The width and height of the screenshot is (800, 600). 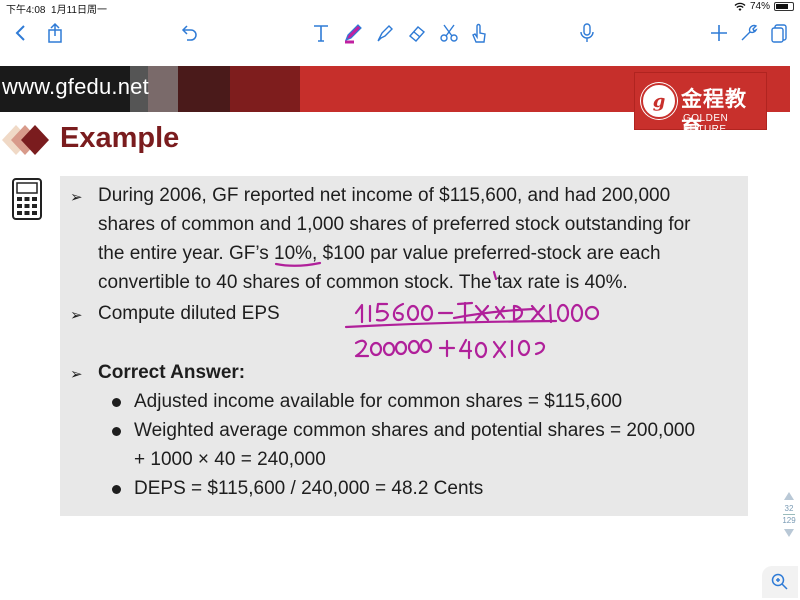 What do you see at coordinates (189, 33) in the screenshot?
I see `undo-icon` at bounding box center [189, 33].